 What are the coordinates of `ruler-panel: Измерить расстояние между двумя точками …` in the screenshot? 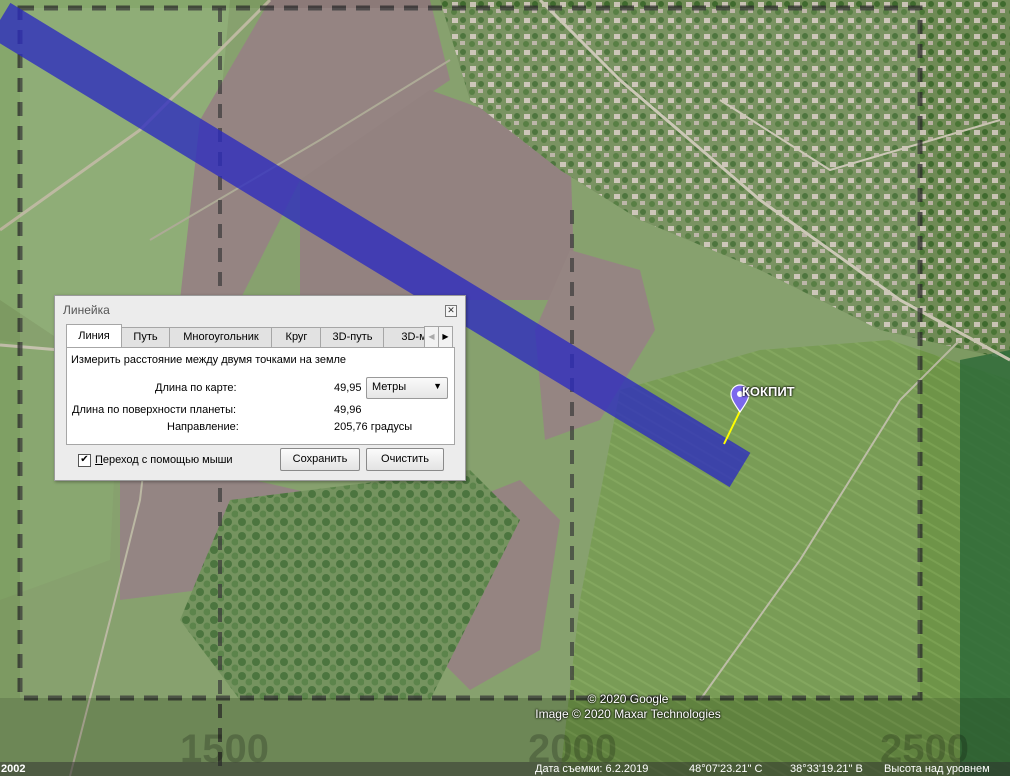 It's located at (260, 396).